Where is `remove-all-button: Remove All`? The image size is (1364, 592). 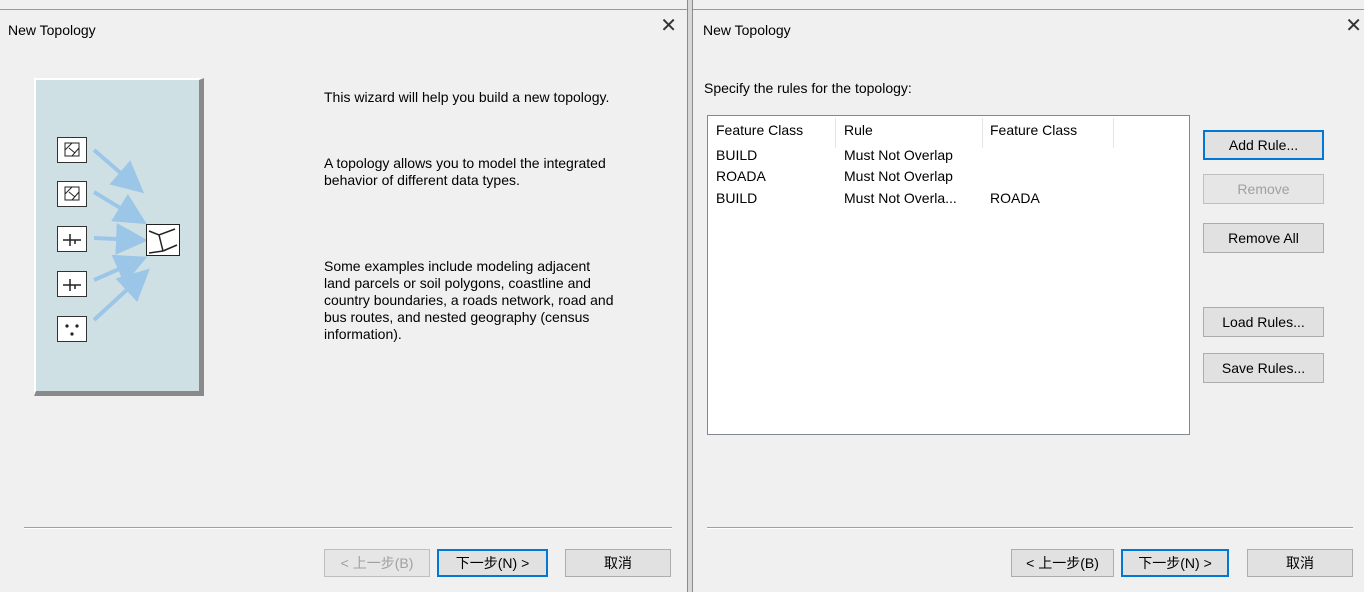
remove-all-button: Remove All is located at coordinates (1263, 238).